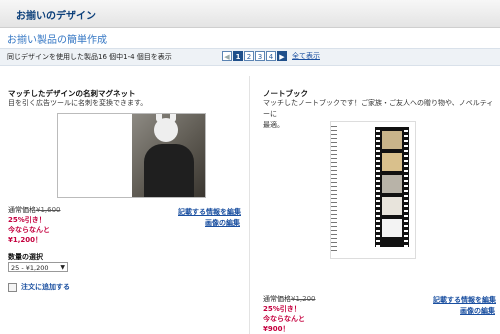  Describe the element at coordinates (78, 103) in the screenshot. I see `product-description-magnet: 目を引く広告ツールに名刺を変換できます。` at that location.